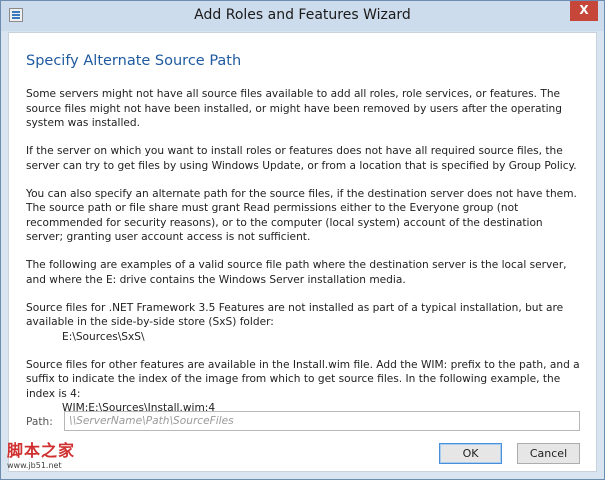 The width and height of the screenshot is (605, 480). What do you see at coordinates (470, 453) in the screenshot?
I see `ok-button: OK` at bounding box center [470, 453].